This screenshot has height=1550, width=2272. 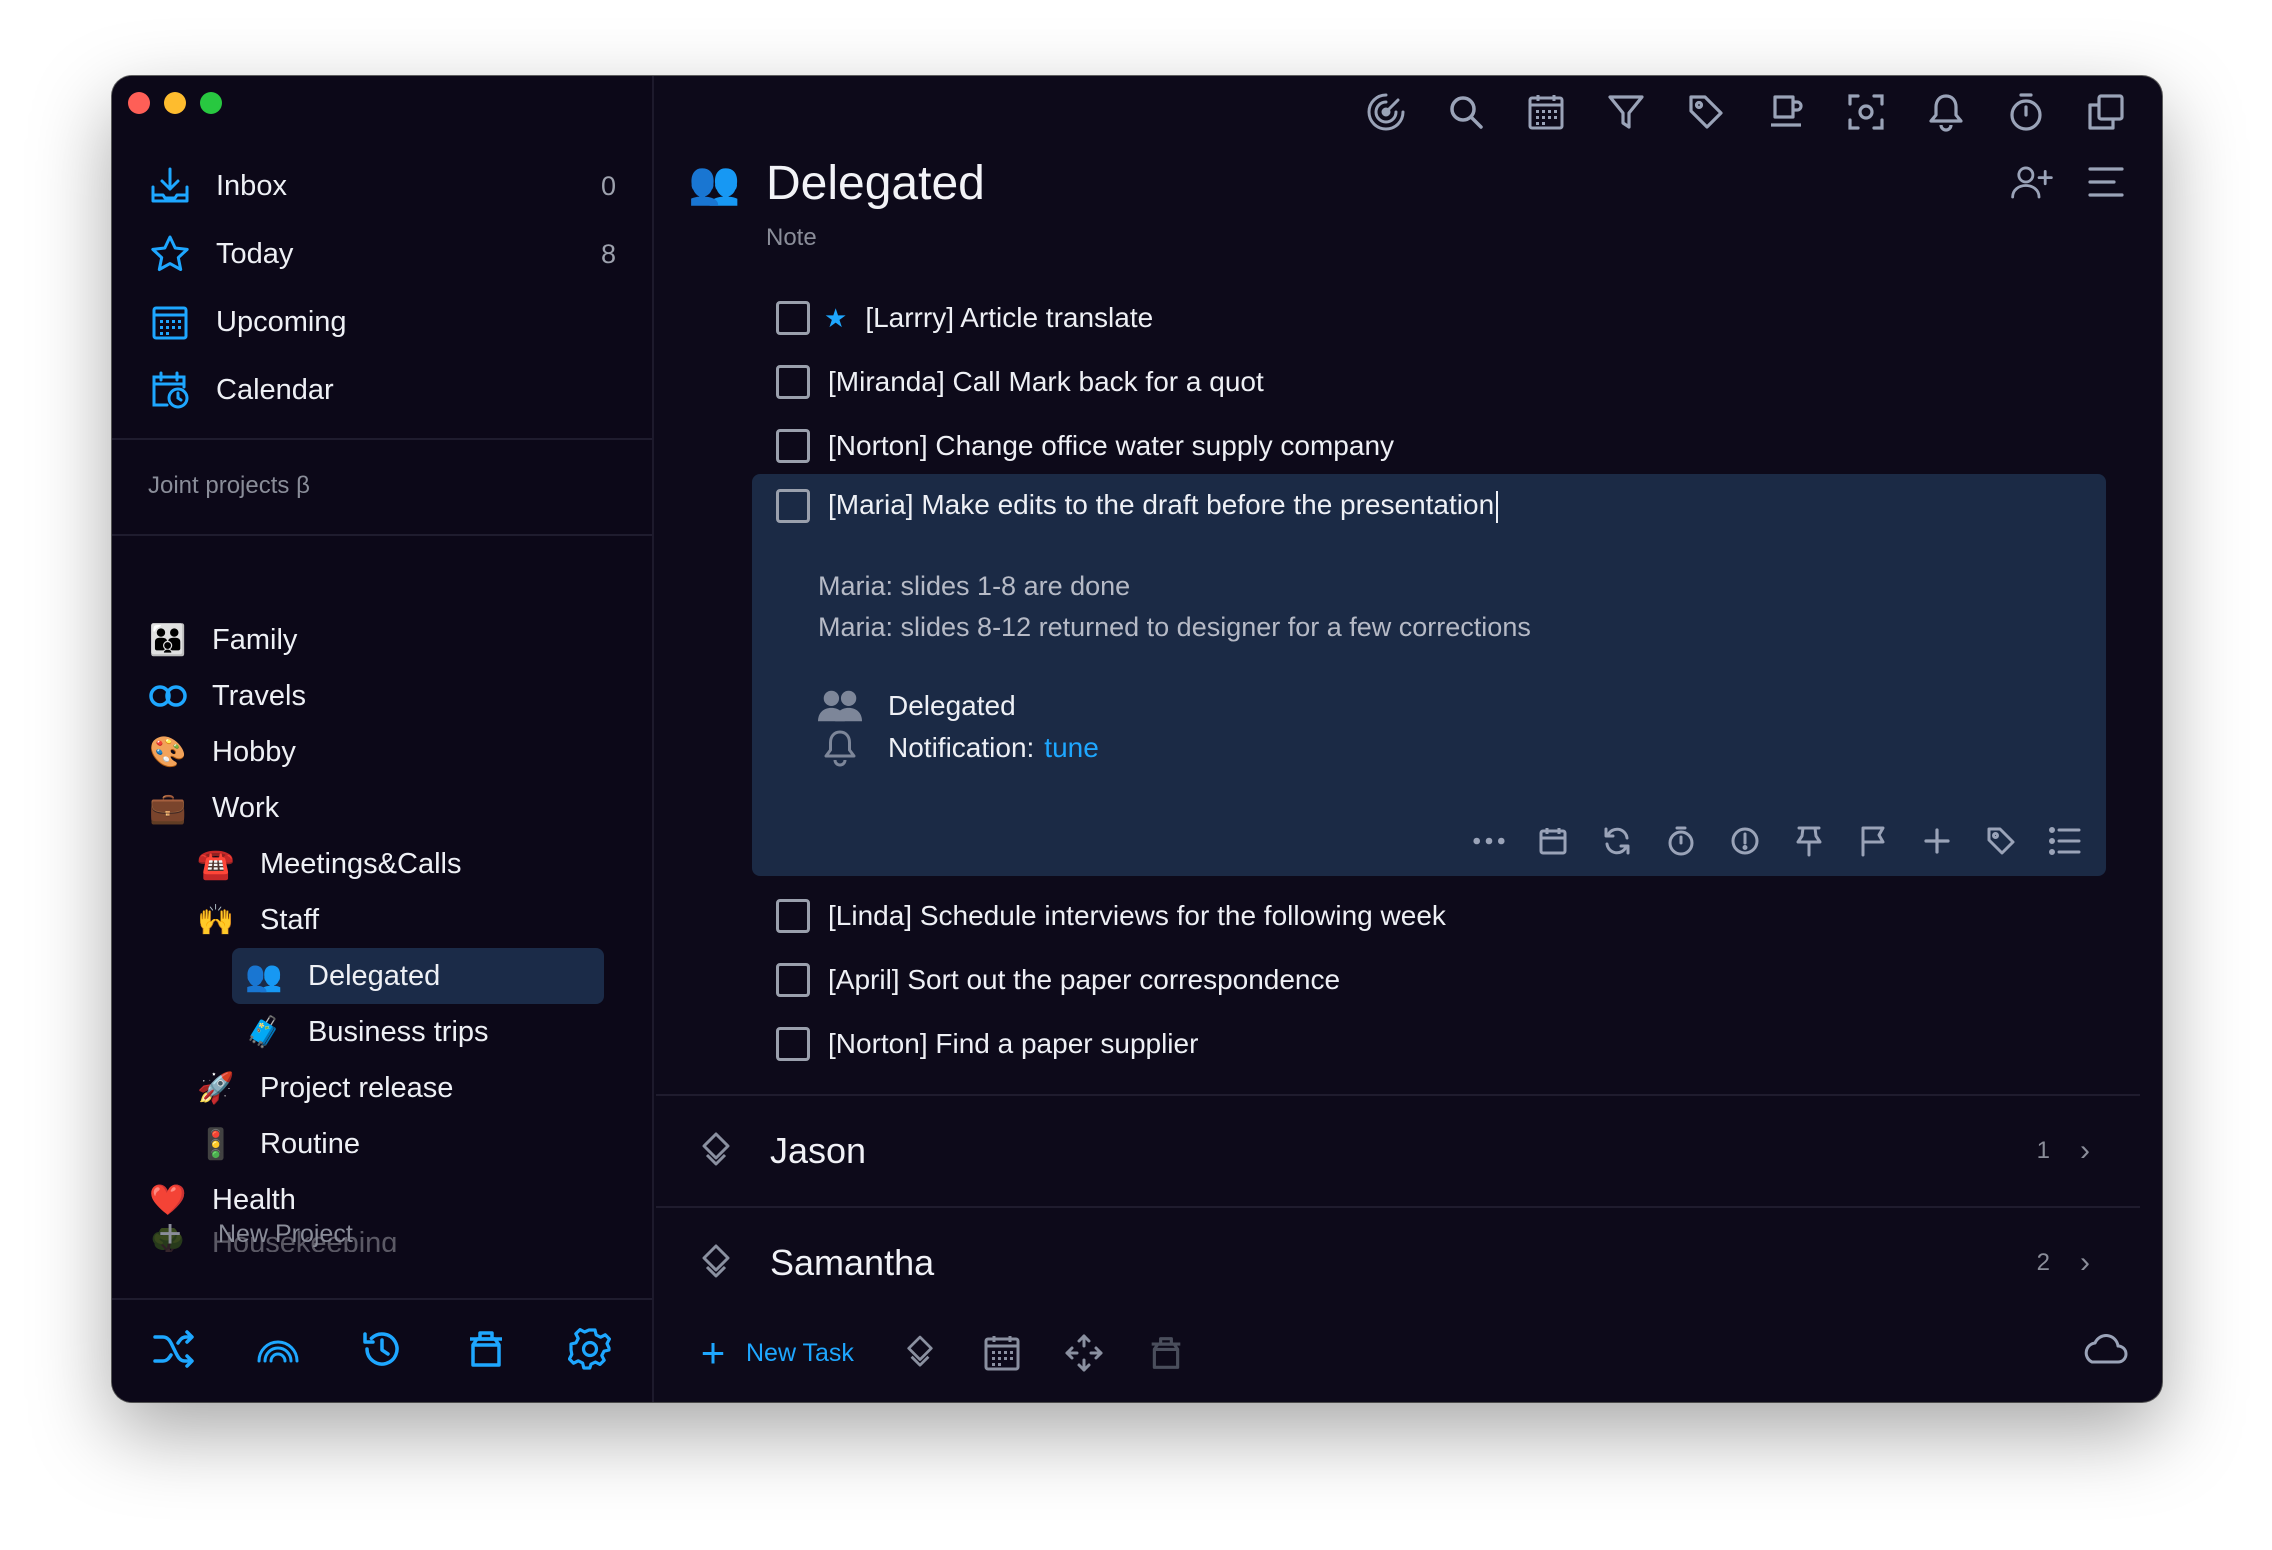 I want to click on move-icon, so click(x=1084, y=1353).